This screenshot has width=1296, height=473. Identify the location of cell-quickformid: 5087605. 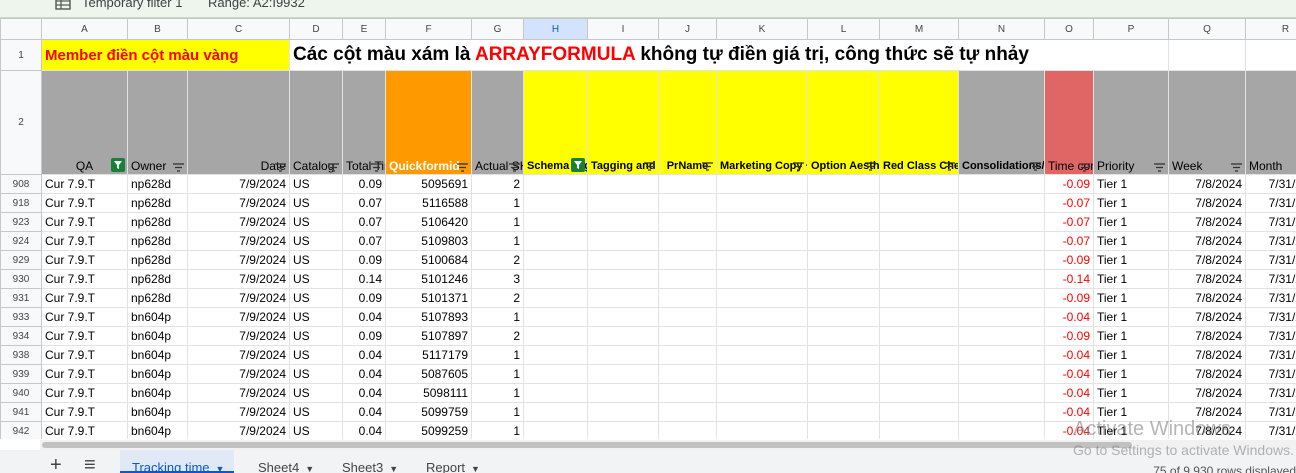
(428, 374).